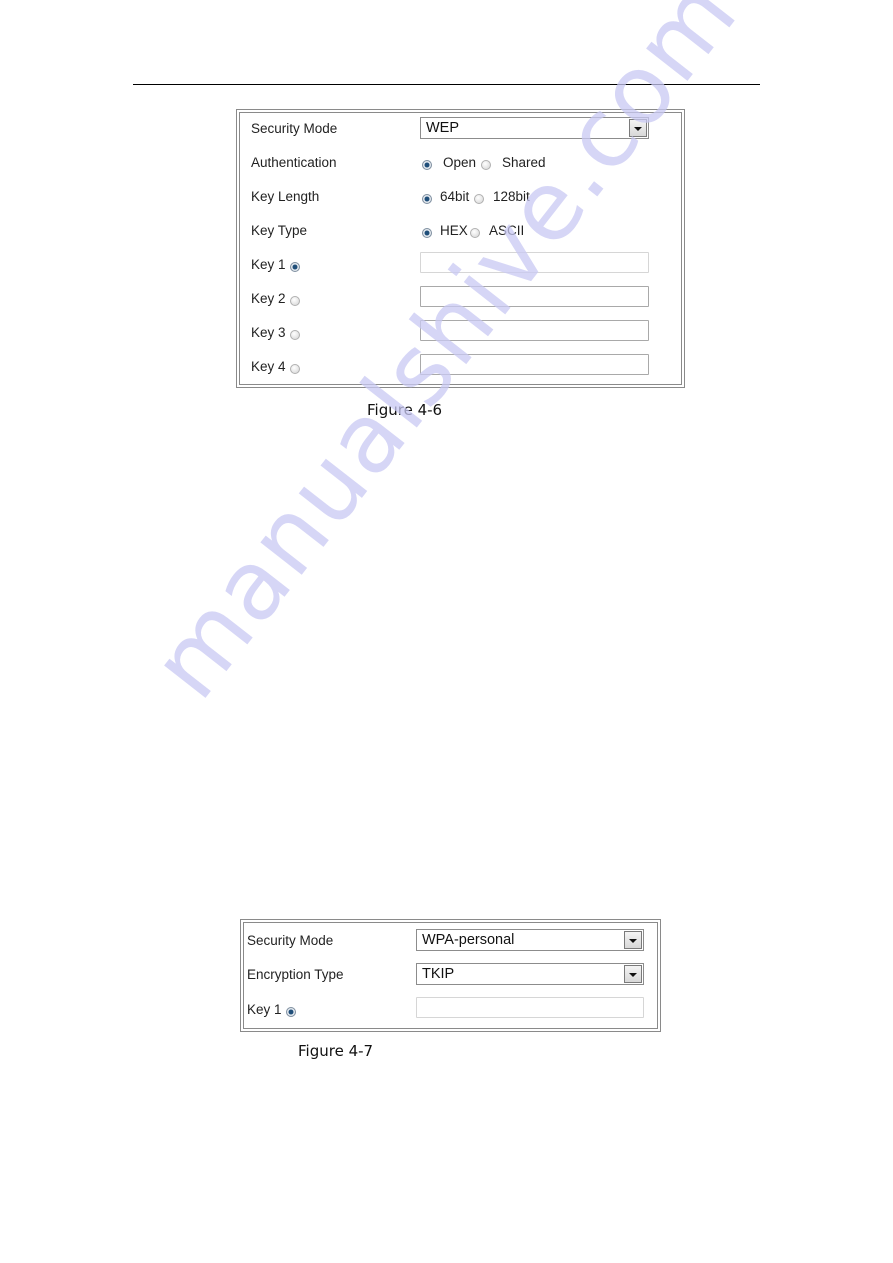 The height and width of the screenshot is (1263, 893). Describe the element at coordinates (438, 974) in the screenshot. I see `encryption-type-value: TKIP` at that location.